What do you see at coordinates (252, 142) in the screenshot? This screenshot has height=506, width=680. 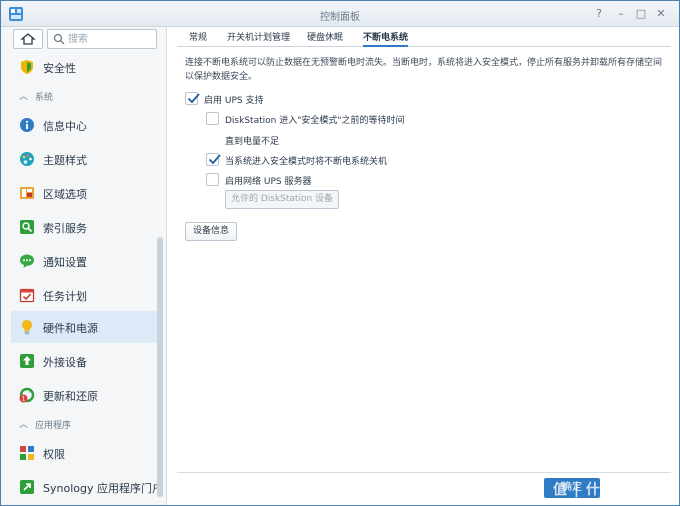 I see `wait-time-value: 直到电量不足` at bounding box center [252, 142].